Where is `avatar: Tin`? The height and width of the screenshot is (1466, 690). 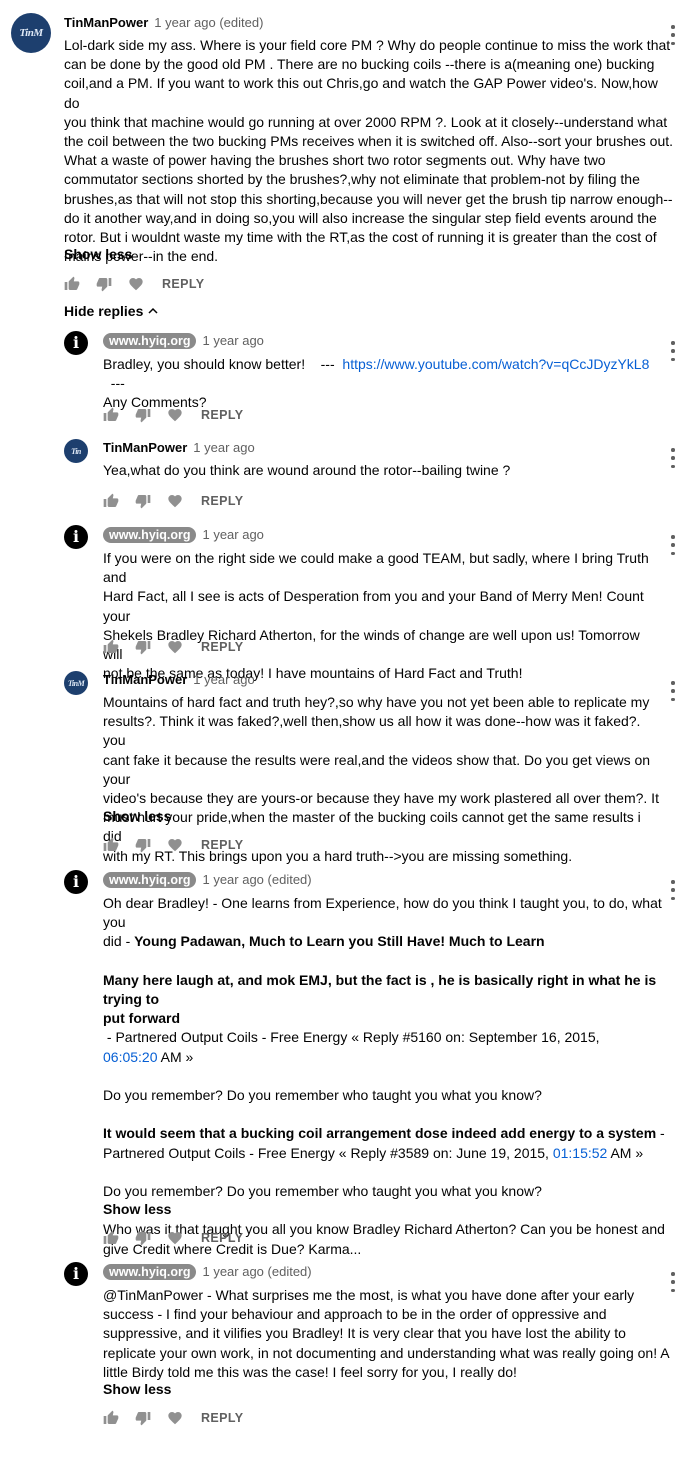
avatar: Tin is located at coordinates (76, 451).